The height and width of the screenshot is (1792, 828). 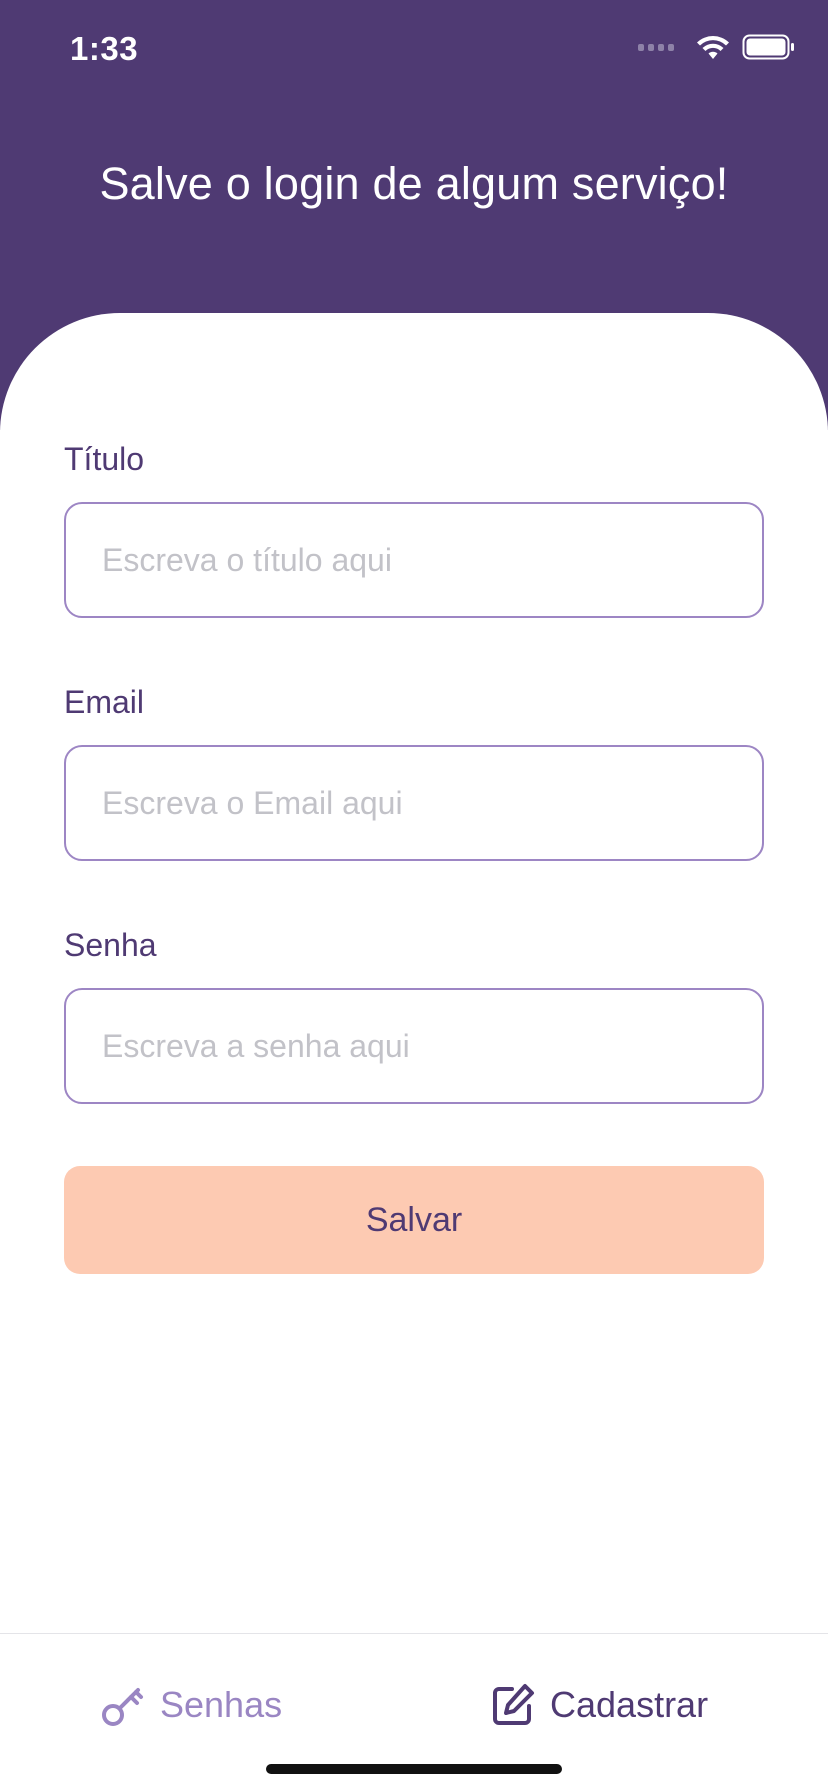 I want to click on password-input, so click(x=414, y=1046).